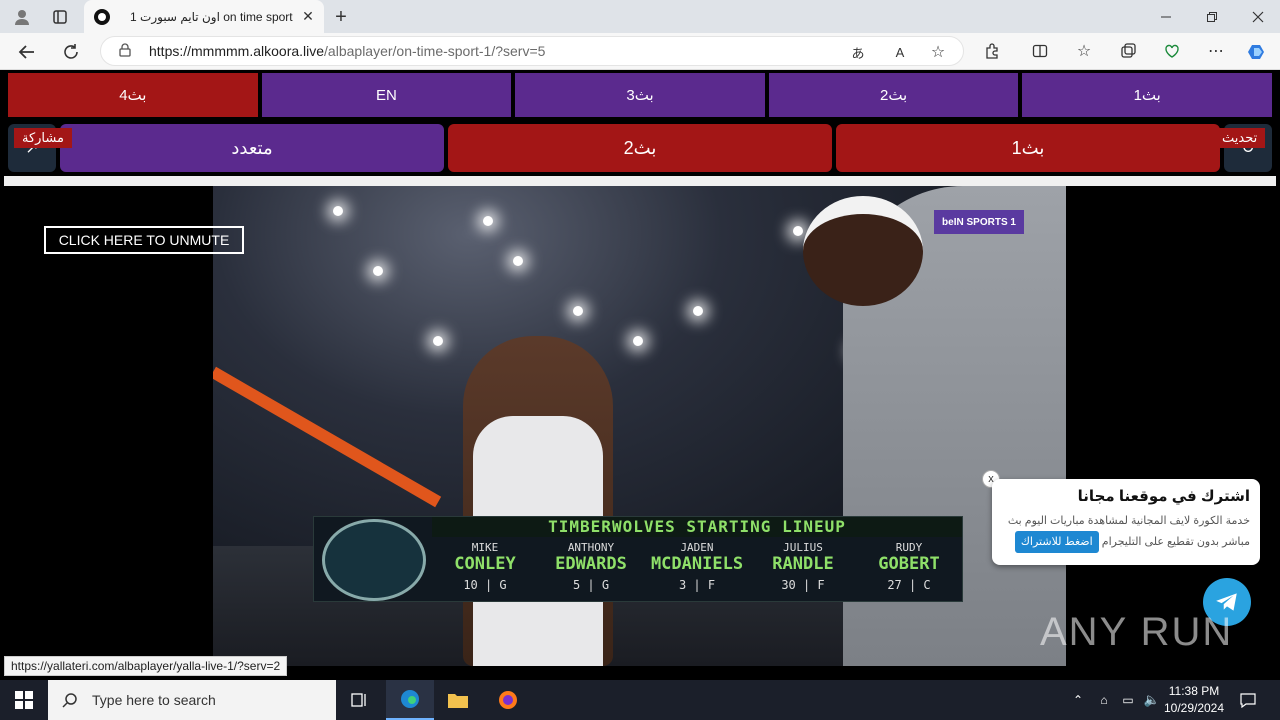 This screenshot has width=1280, height=720. I want to click on collections-icon, so click(1128, 51).